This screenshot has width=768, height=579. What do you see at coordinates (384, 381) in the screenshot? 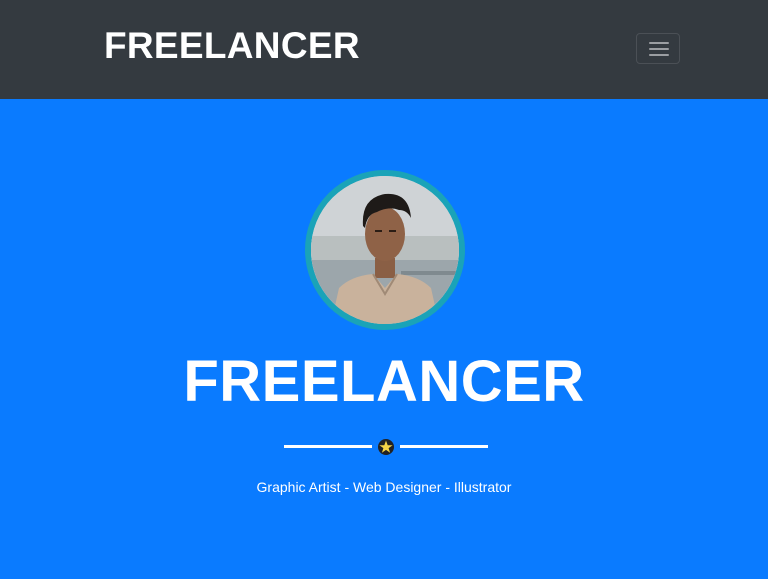
I see `page-title: FREELANCER` at bounding box center [384, 381].